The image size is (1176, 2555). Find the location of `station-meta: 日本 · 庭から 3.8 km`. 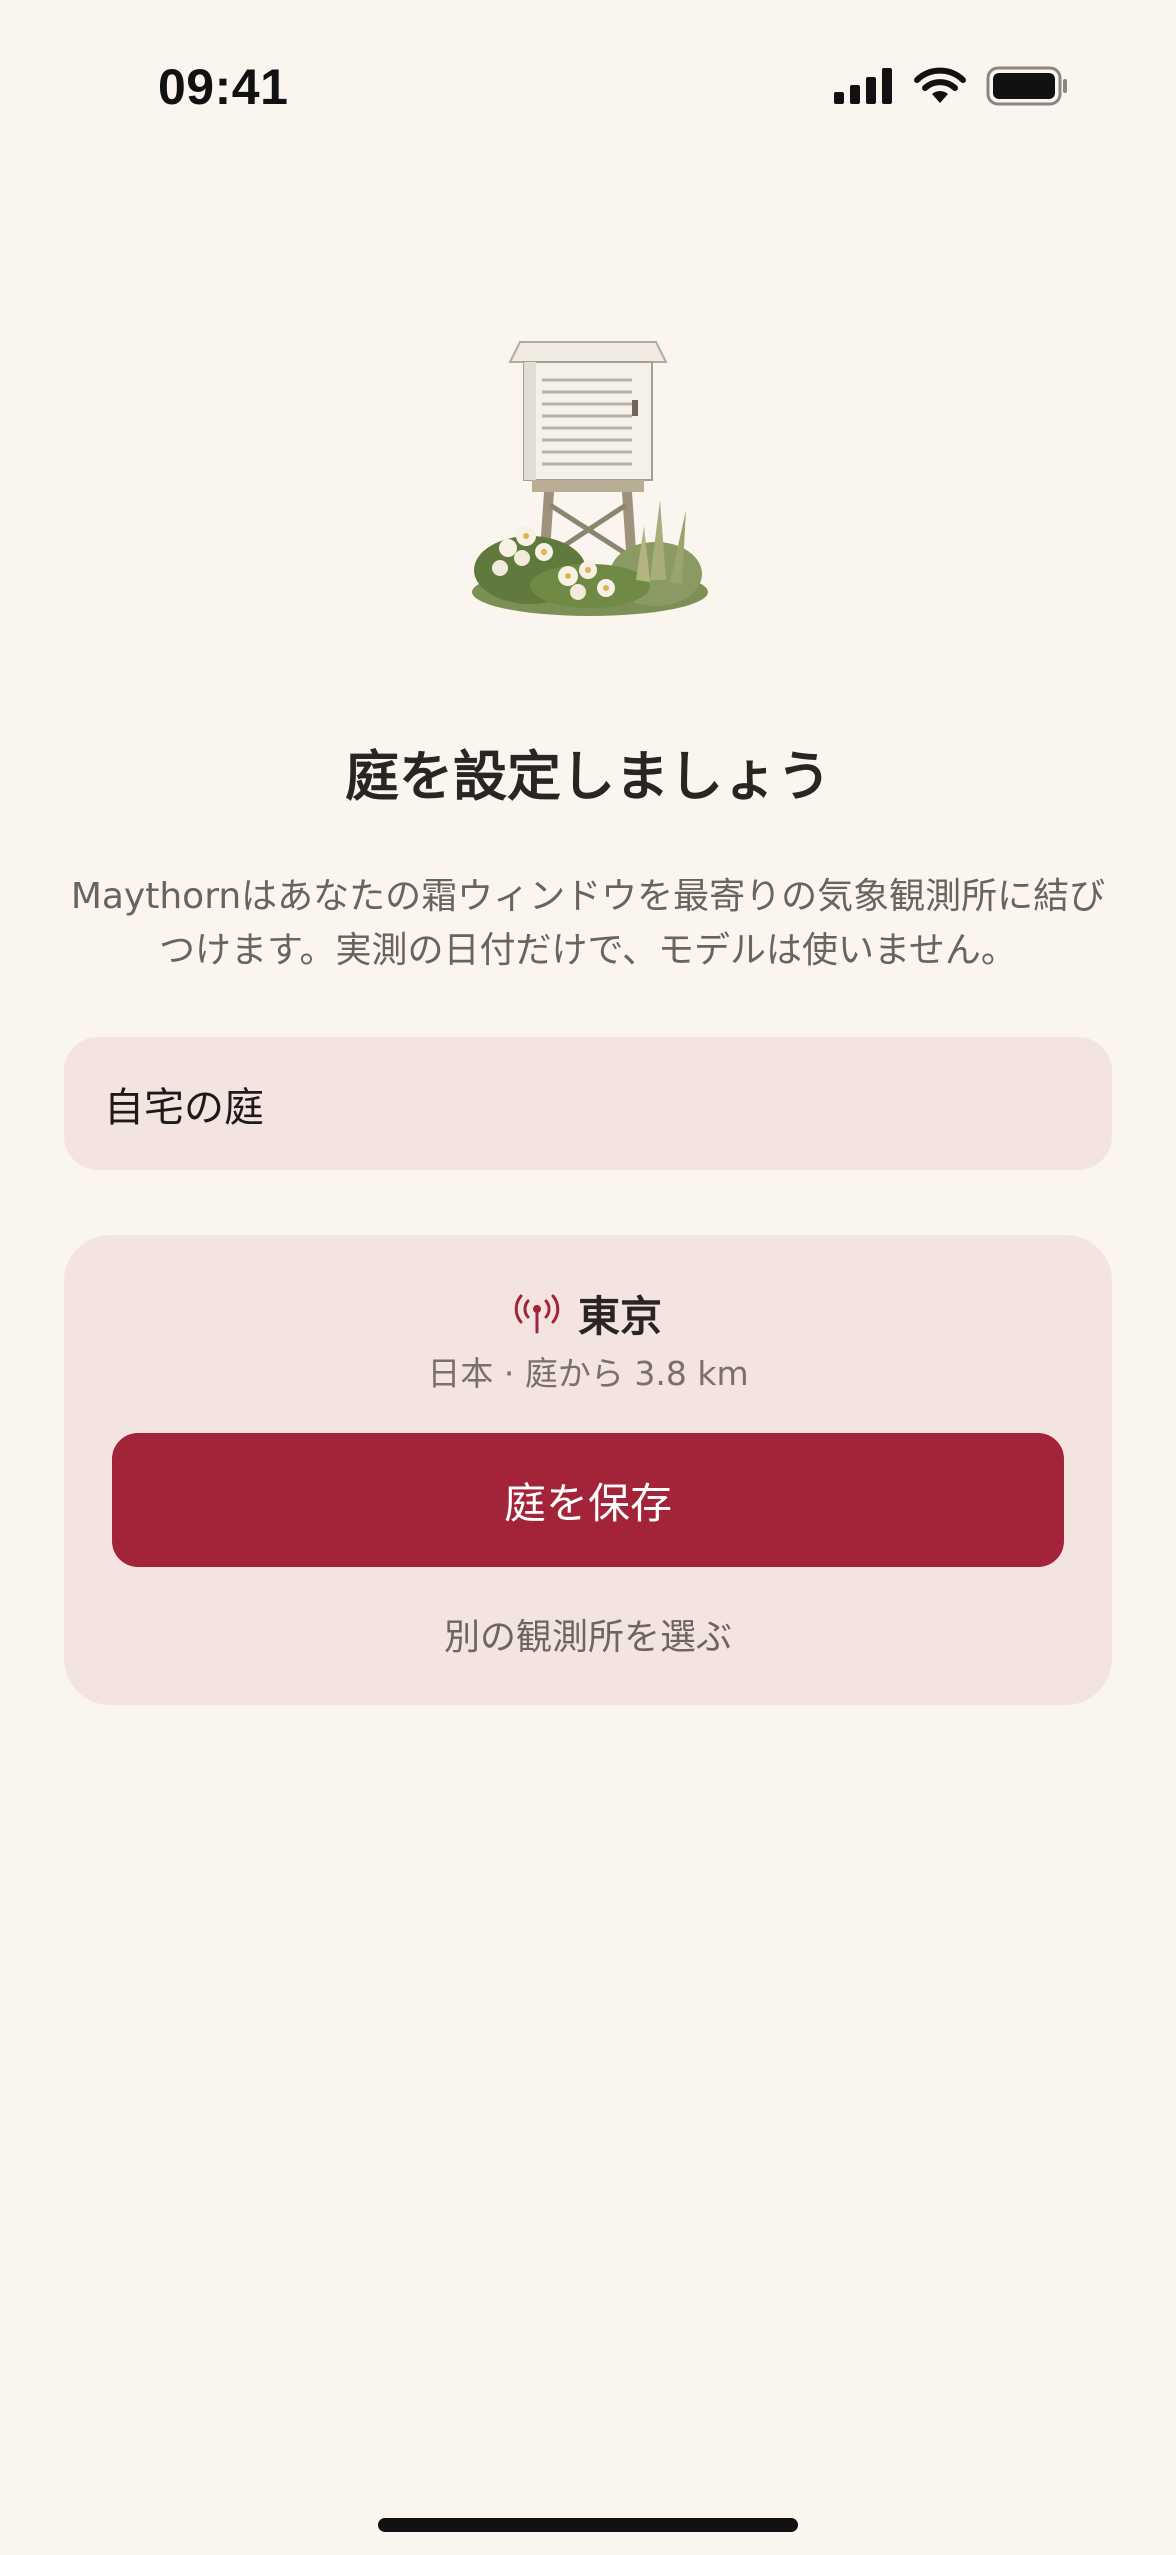

station-meta: 日本 · 庭から 3.8 km is located at coordinates (588, 1373).